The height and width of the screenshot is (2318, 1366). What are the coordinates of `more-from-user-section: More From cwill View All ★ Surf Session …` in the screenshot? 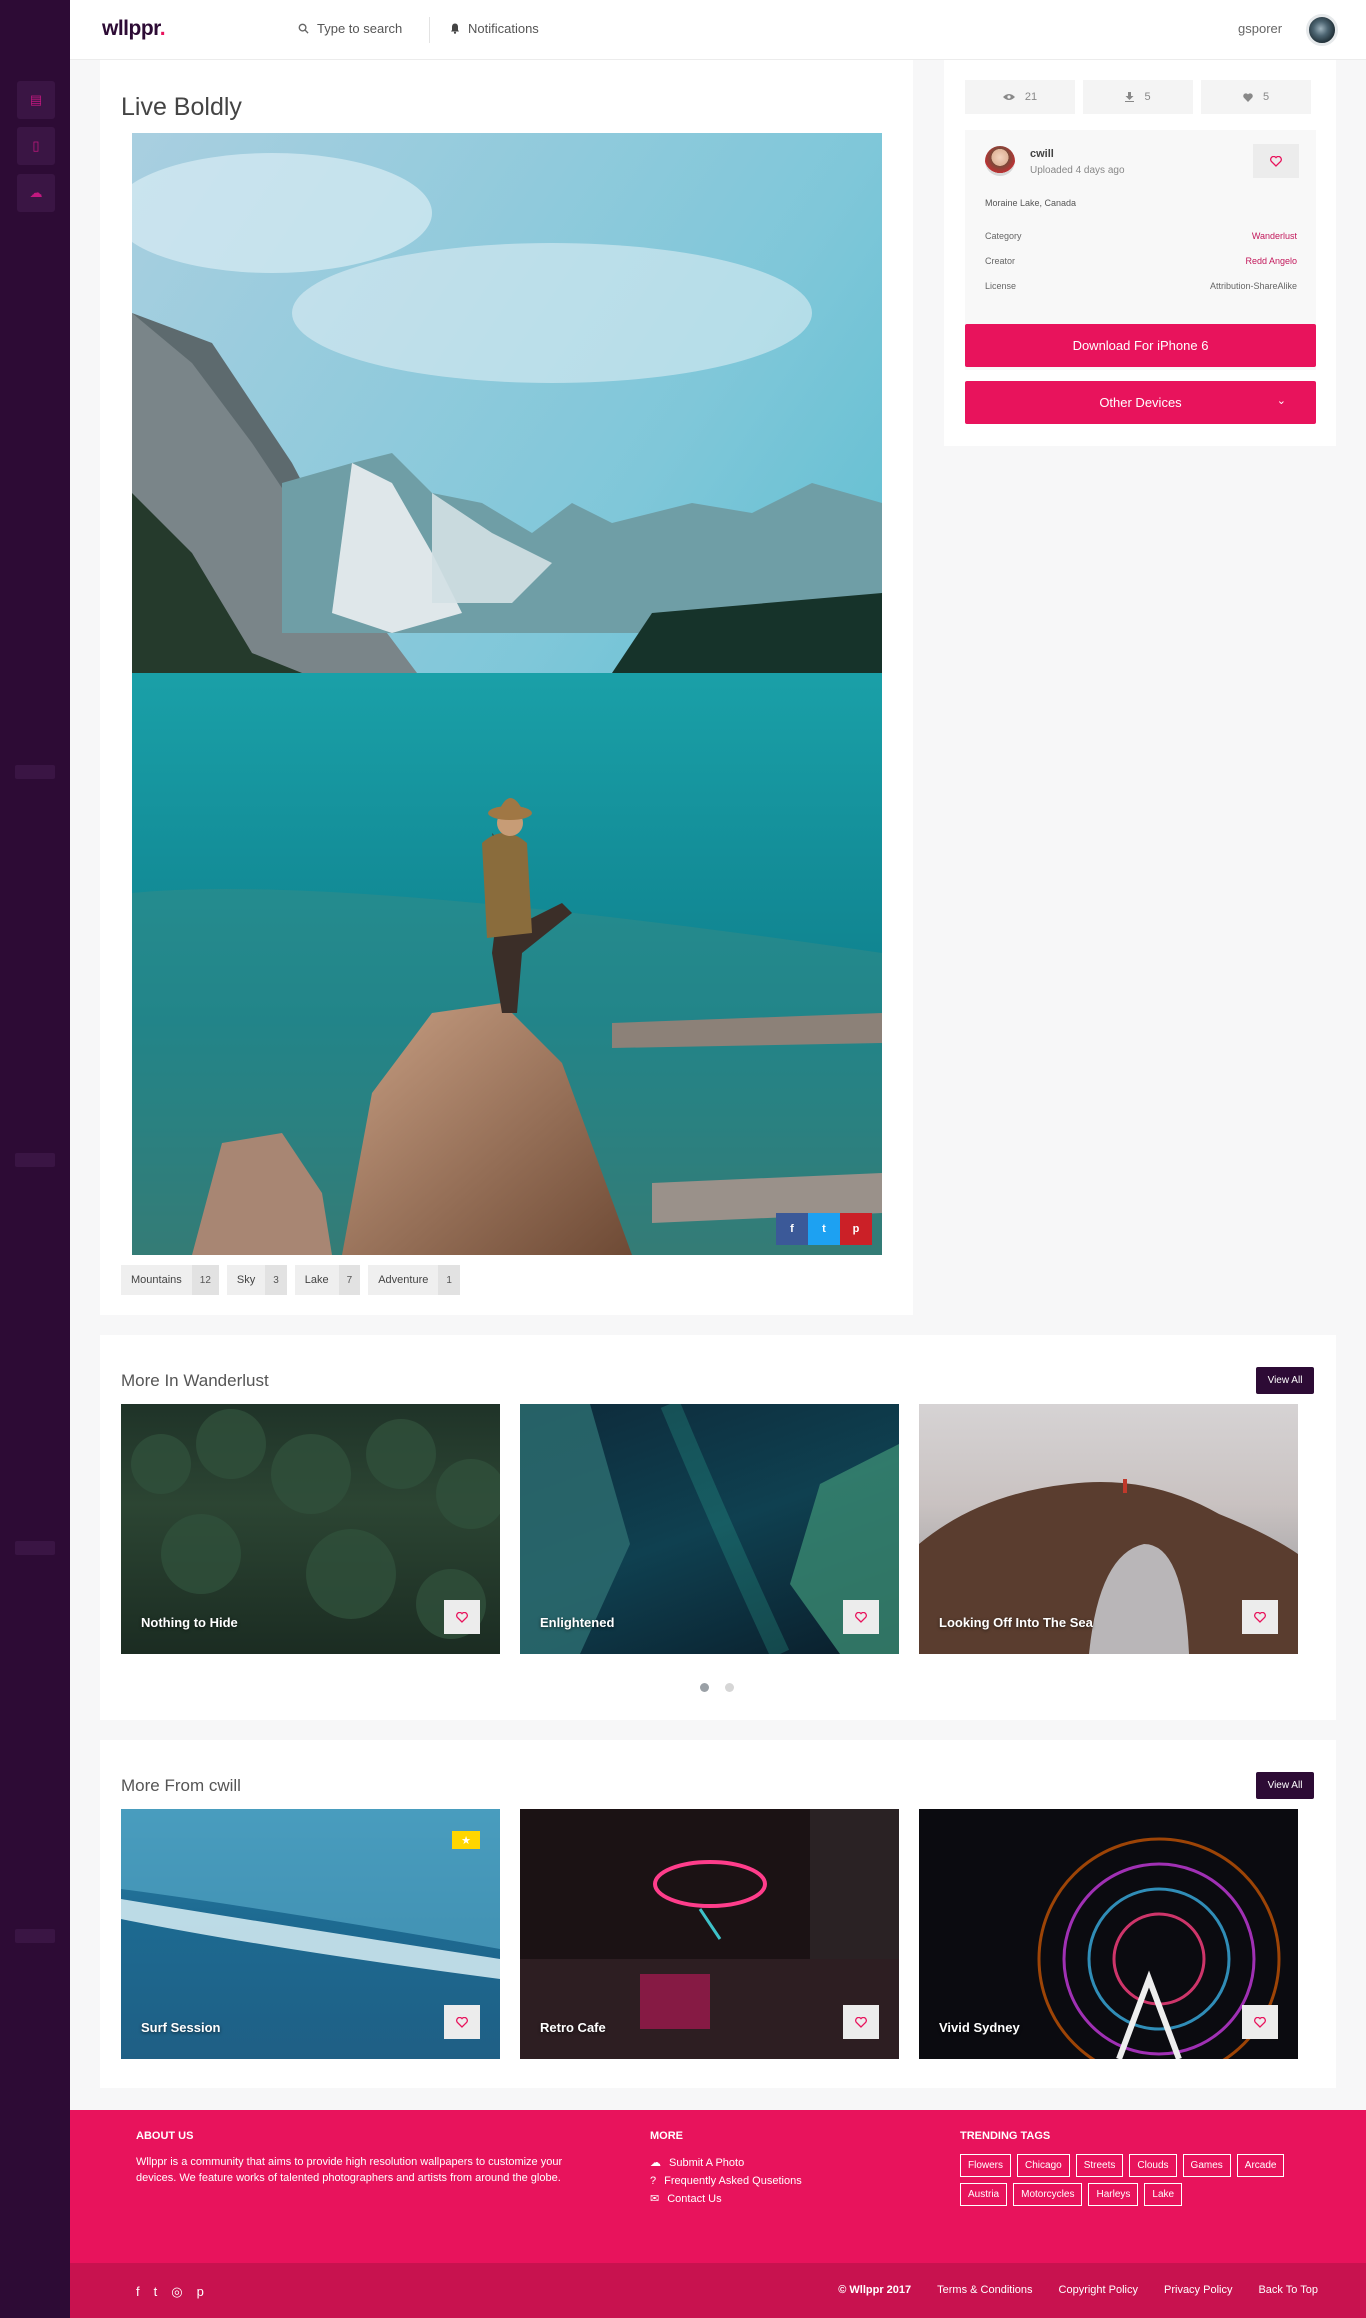 It's located at (718, 1914).